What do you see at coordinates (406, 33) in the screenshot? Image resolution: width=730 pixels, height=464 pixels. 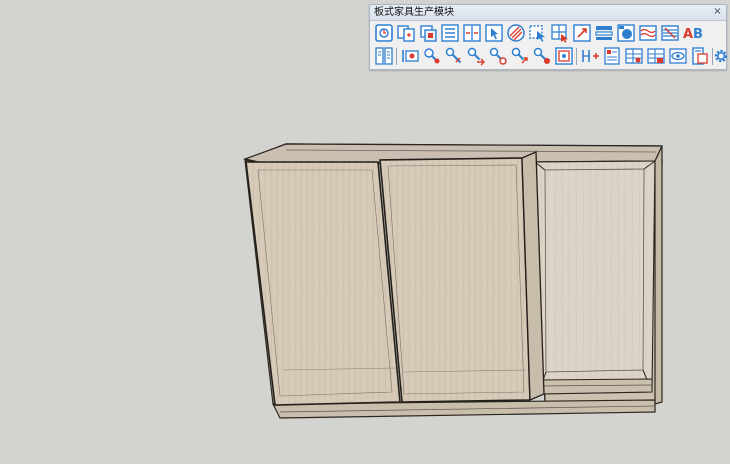 I see `panel-copy-icon` at bounding box center [406, 33].